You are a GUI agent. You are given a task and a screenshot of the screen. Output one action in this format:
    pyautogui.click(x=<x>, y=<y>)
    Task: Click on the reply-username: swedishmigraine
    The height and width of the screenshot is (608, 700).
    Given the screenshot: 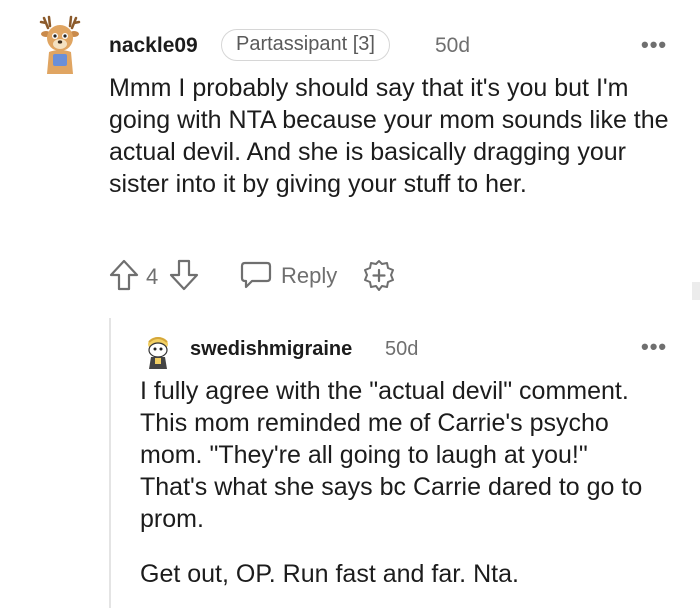 What is the action you would take?
    pyautogui.click(x=271, y=349)
    